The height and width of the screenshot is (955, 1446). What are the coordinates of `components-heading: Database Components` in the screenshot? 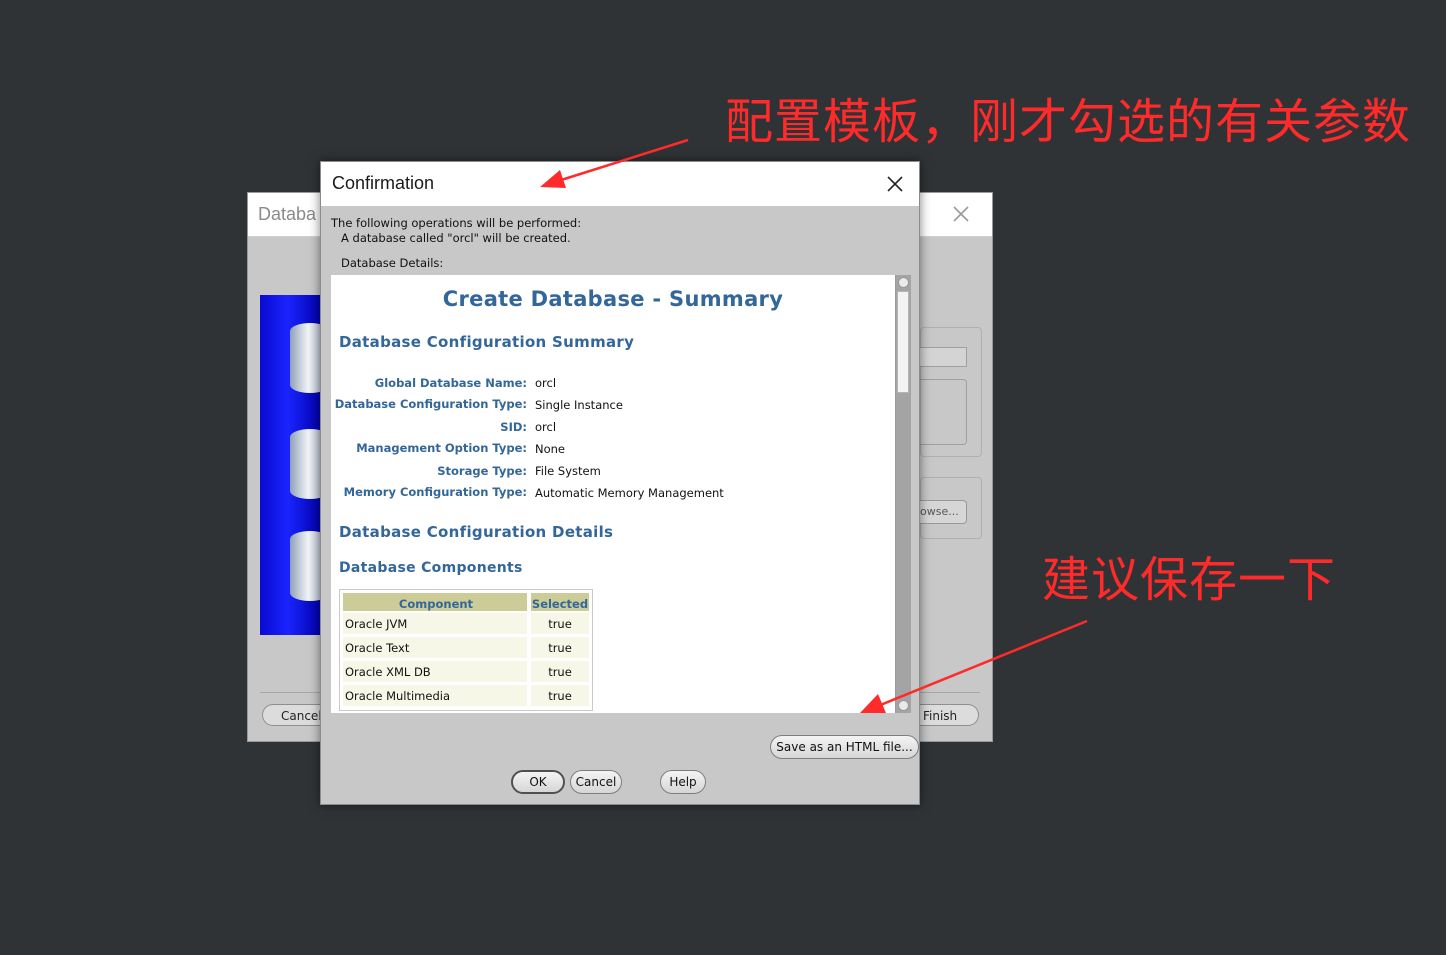 It's located at (431, 568).